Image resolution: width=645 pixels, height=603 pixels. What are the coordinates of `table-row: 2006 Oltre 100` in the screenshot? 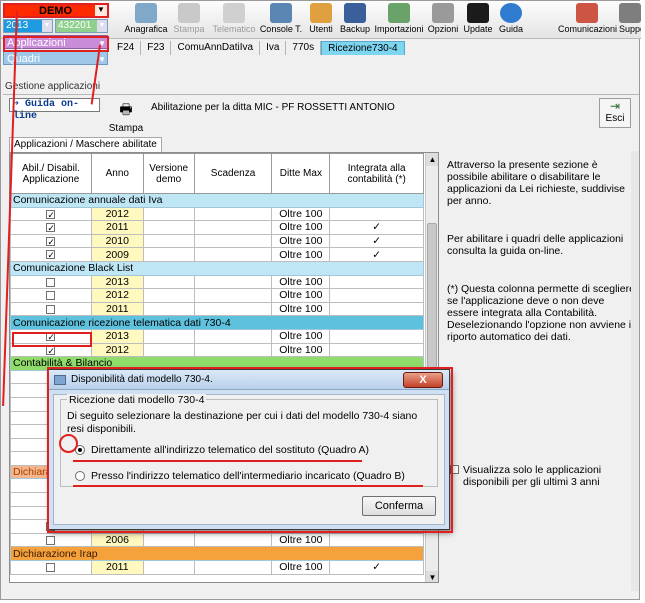 It's located at (217, 540).